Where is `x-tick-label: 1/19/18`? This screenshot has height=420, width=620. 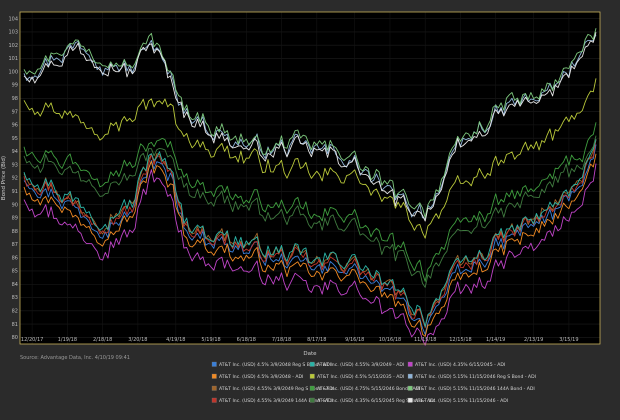
x-tick-label: 1/19/18 is located at coordinates (67, 340).